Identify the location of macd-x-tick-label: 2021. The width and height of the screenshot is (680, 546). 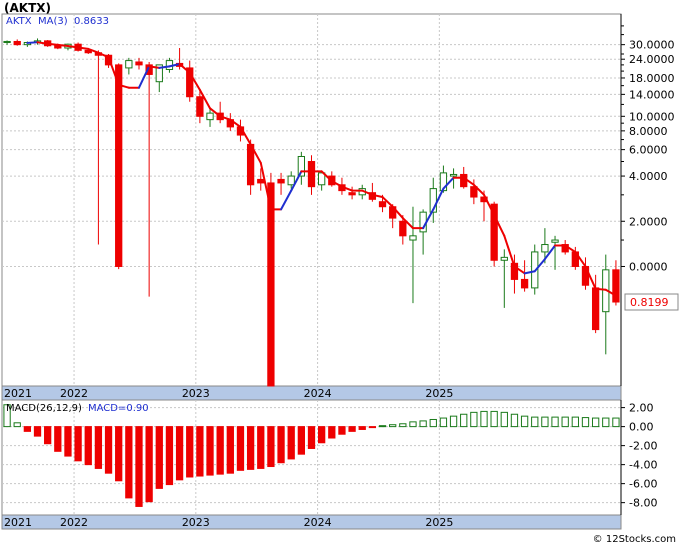
(18, 522).